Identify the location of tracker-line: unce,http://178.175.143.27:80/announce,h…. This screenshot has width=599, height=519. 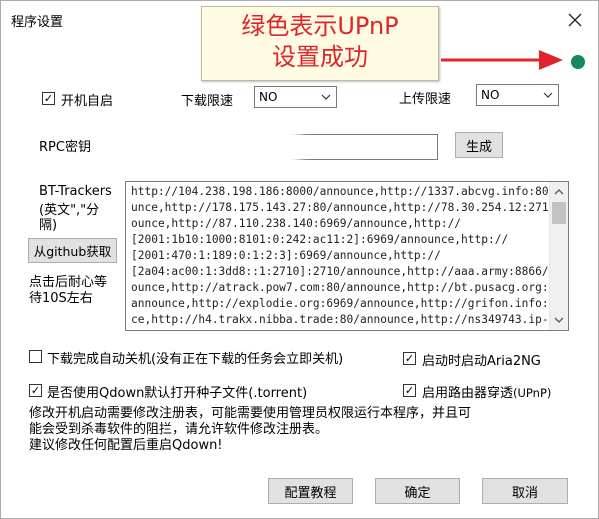
(350, 207).